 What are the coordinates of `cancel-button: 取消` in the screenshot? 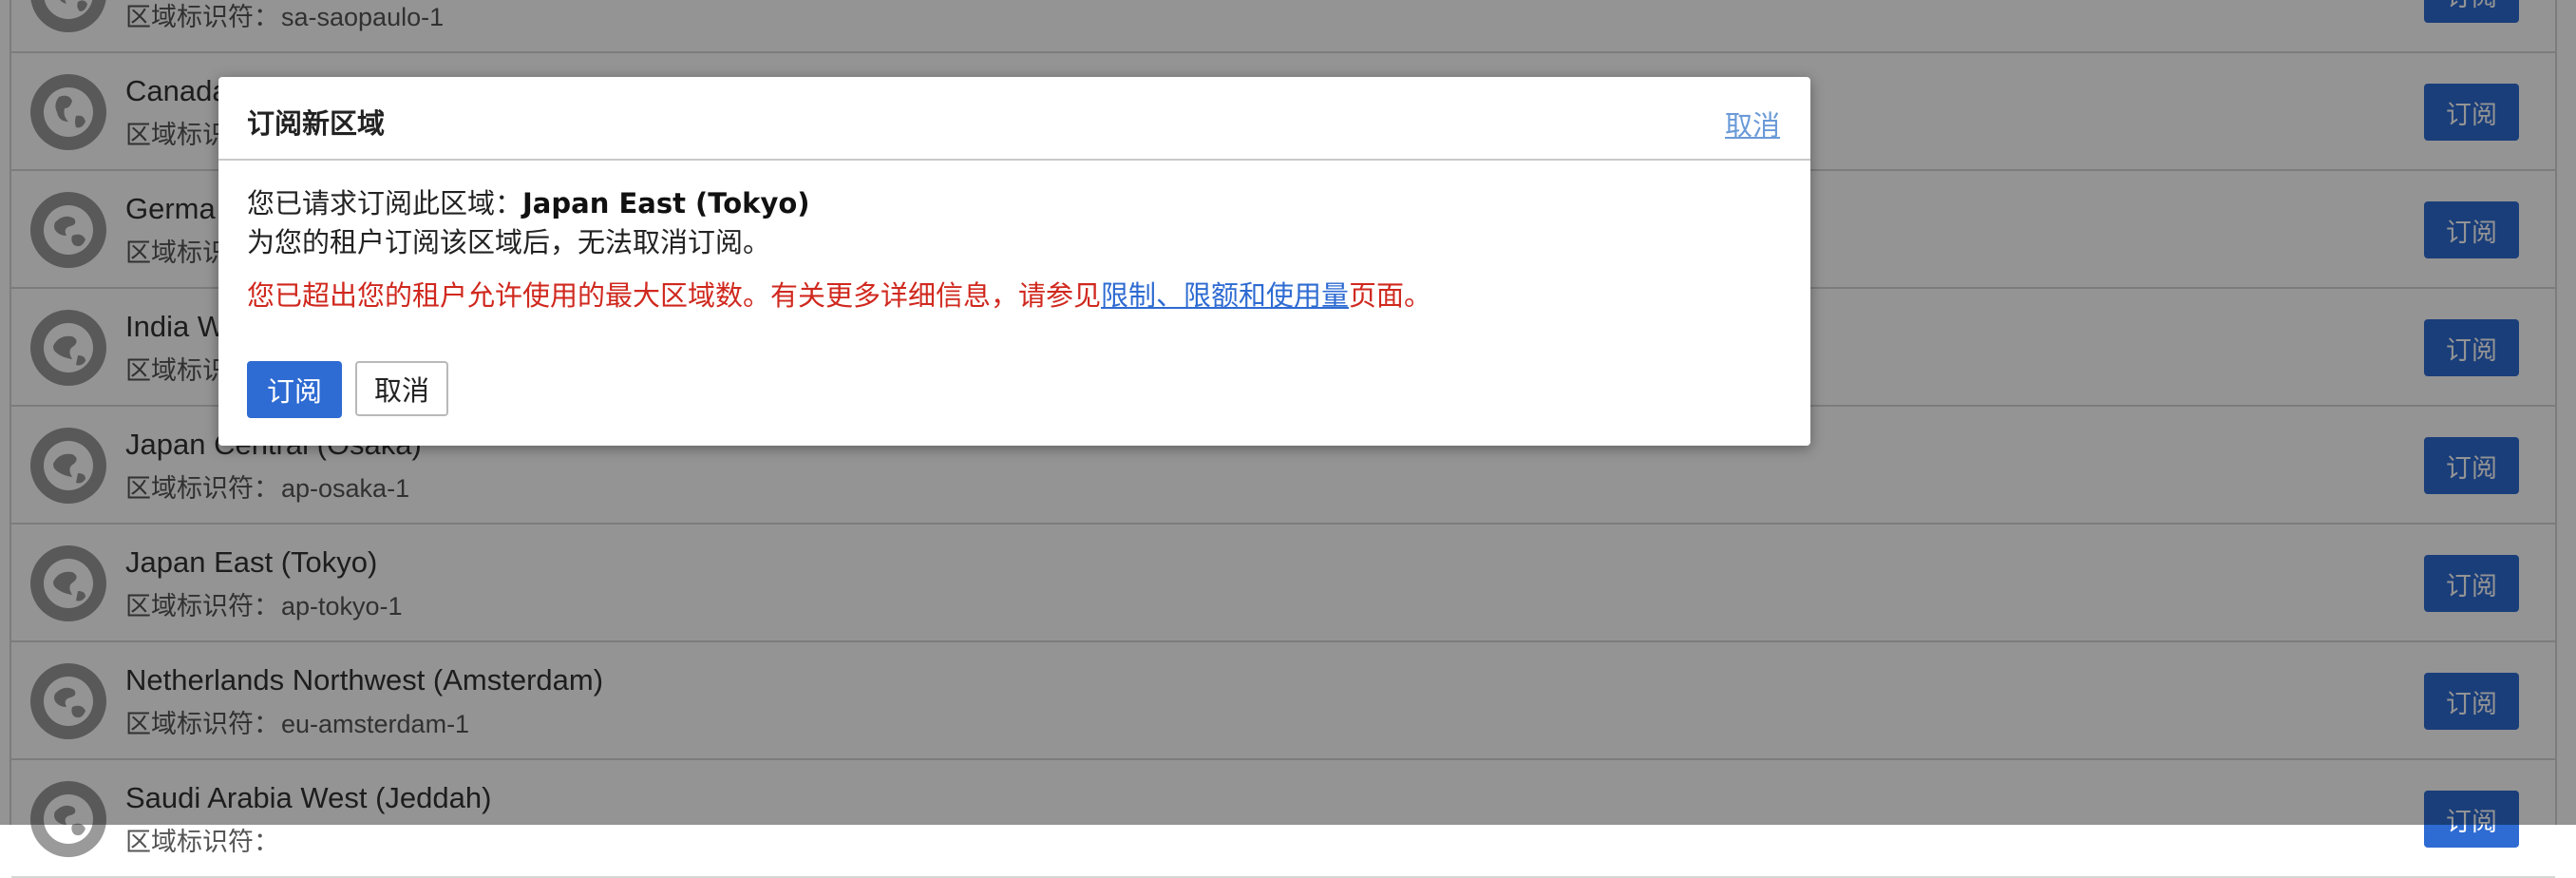 It's located at (401, 388).